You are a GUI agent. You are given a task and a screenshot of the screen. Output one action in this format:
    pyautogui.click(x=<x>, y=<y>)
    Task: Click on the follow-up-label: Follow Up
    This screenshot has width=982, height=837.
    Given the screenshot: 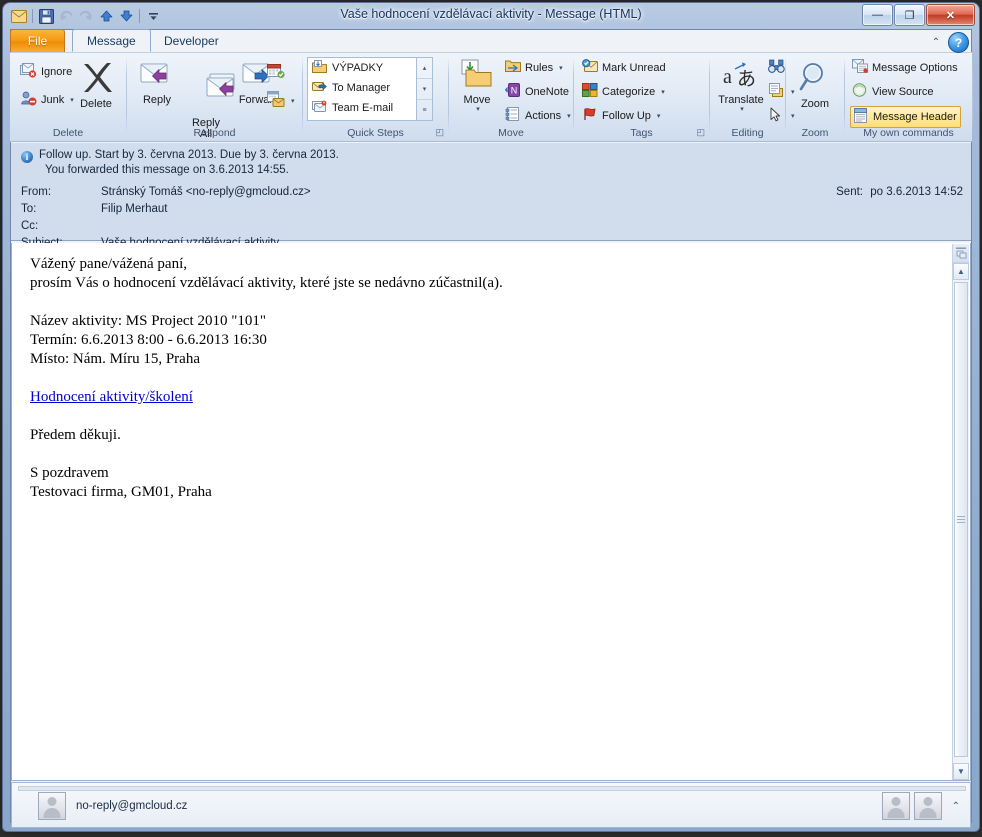 What is the action you would take?
    pyautogui.click(x=626, y=115)
    